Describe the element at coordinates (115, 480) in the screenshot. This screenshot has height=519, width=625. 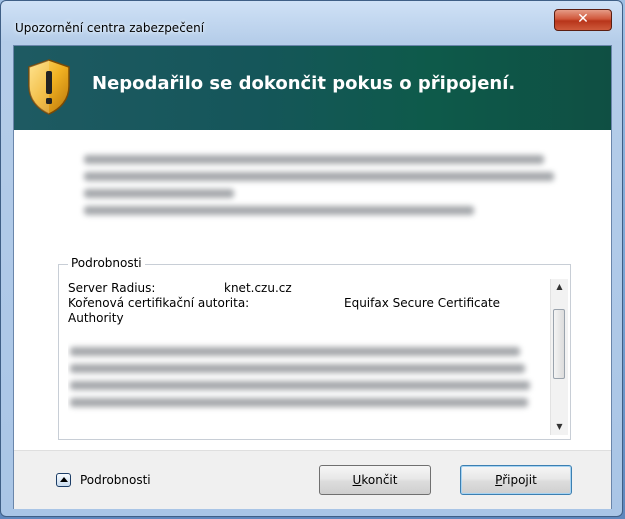
I see `details-expander-label: Podrobnosti` at that location.